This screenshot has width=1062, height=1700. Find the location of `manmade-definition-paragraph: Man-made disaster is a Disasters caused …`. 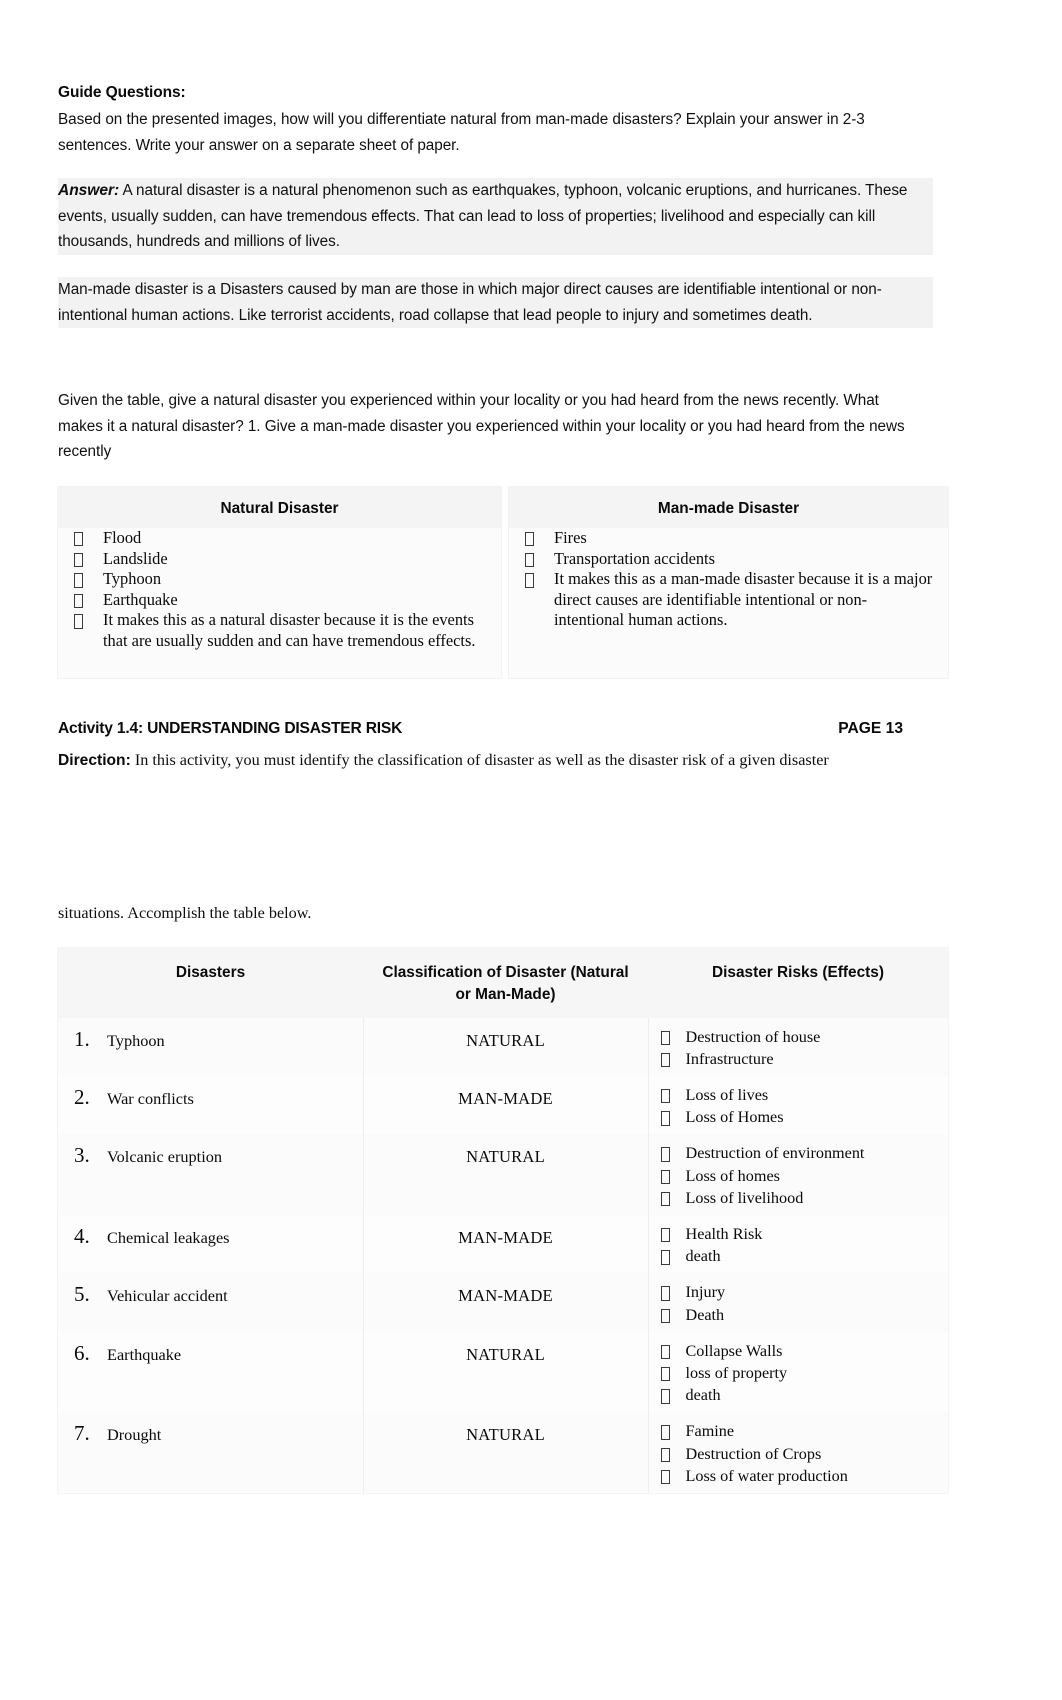

manmade-definition-paragraph: Man-made disaster is a Disasters caused … is located at coordinates (495, 302).